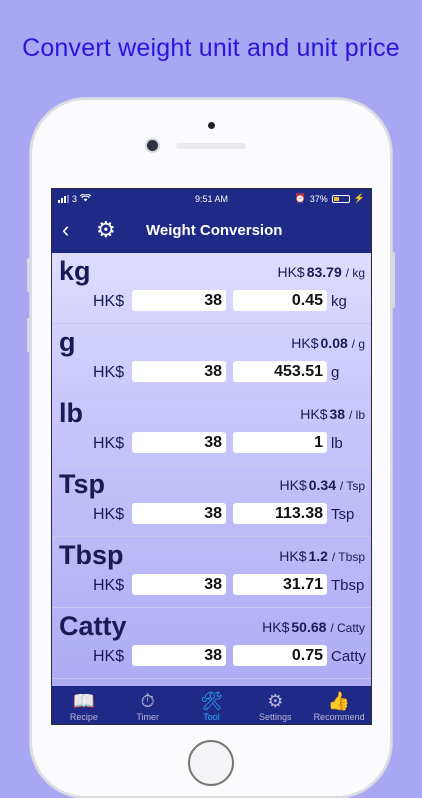  What do you see at coordinates (71, 413) in the screenshot?
I see `unit-name: lb` at bounding box center [71, 413].